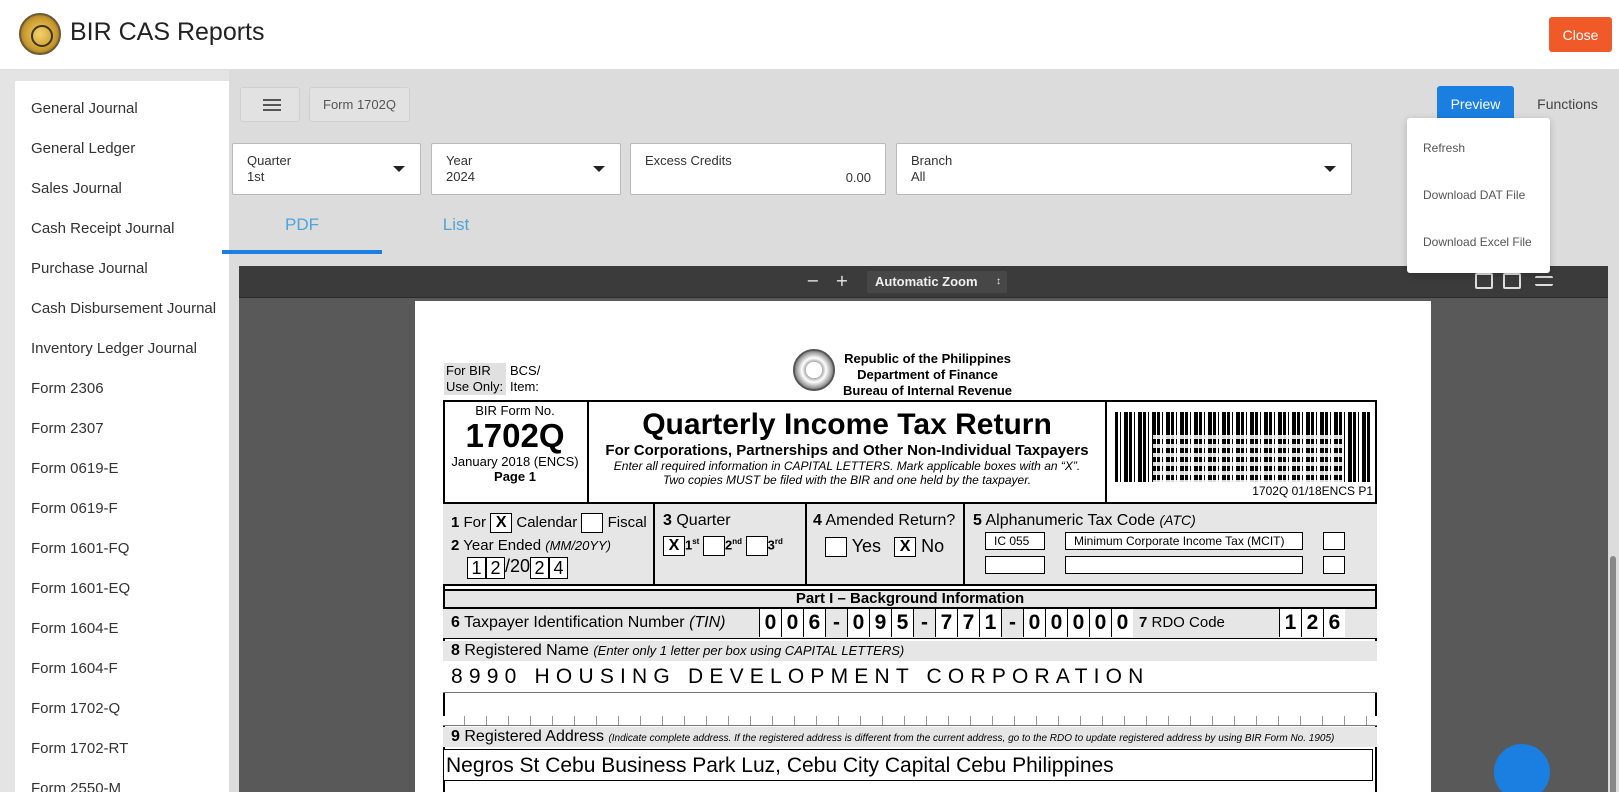 The width and height of the screenshot is (1619, 792). I want to click on sidebar-item-form-0619-f: Form 0619-F, so click(122, 509).